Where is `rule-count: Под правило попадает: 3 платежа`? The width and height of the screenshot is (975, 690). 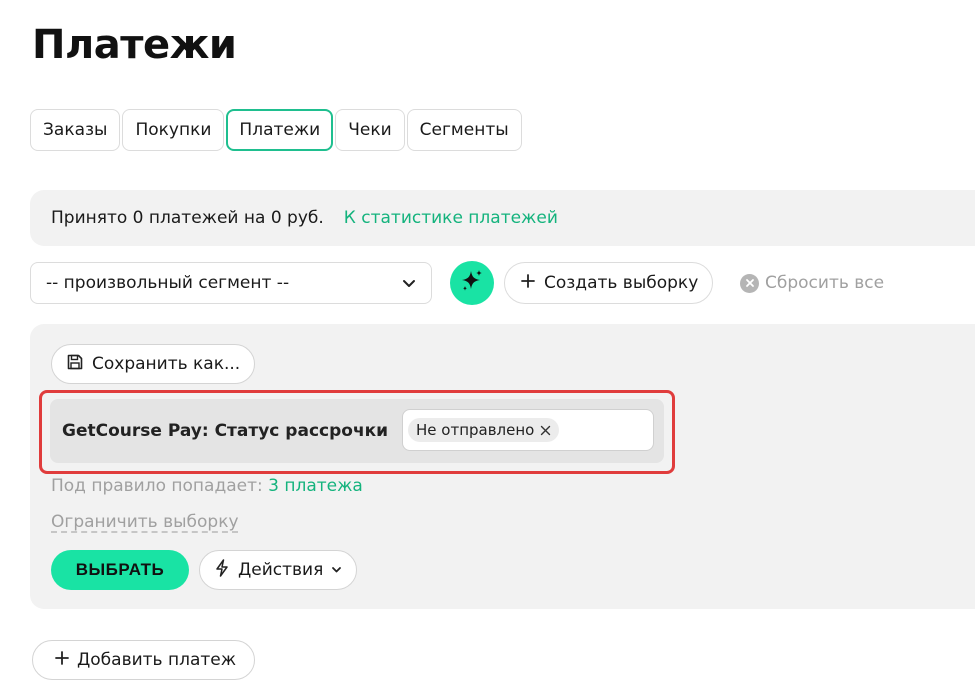 rule-count: Под правило попадает: 3 платежа is located at coordinates (207, 486).